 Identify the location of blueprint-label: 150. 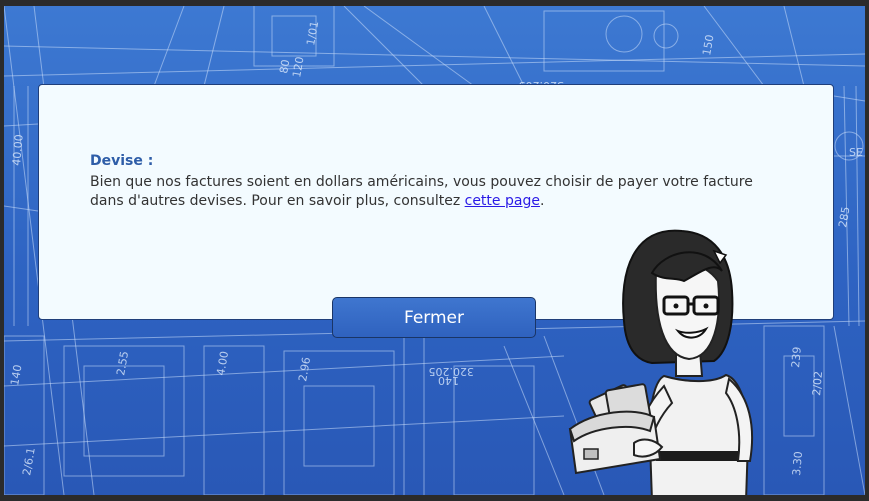
(708, 45).